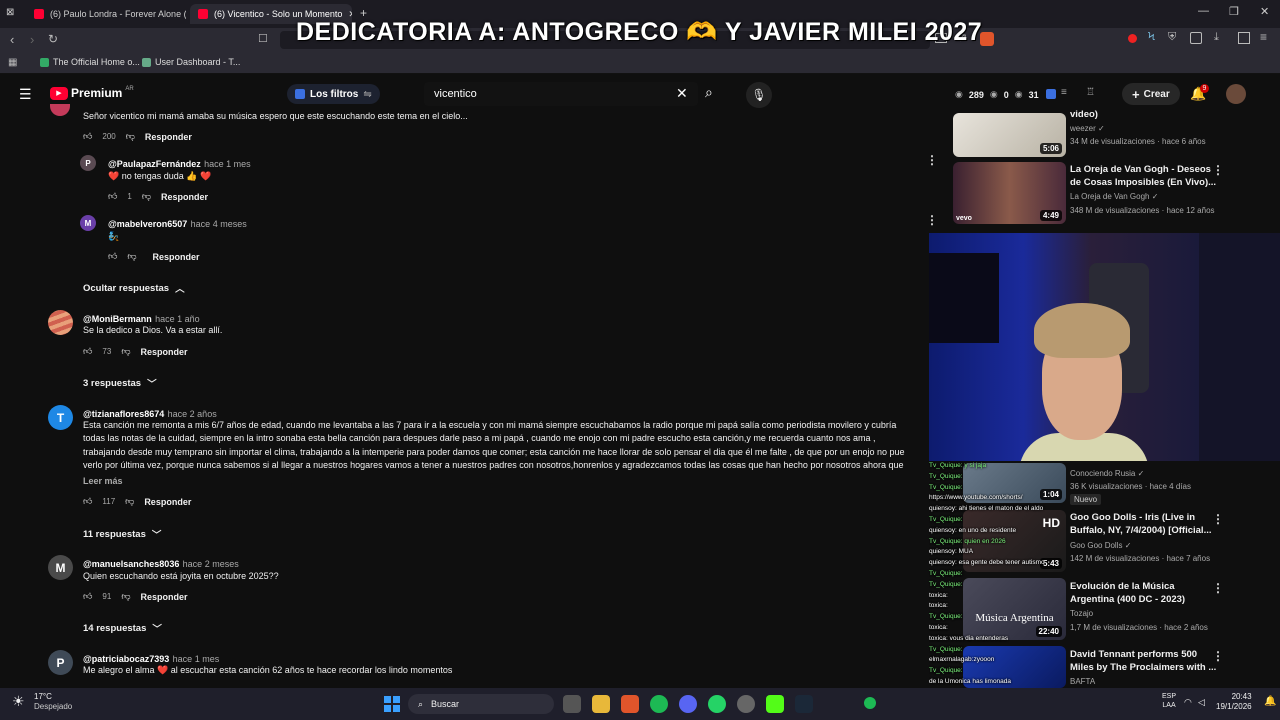 This screenshot has width=1280, height=720. What do you see at coordinates (481, 704) in the screenshot?
I see `taskbar-search: ⌕ Buscar` at bounding box center [481, 704].